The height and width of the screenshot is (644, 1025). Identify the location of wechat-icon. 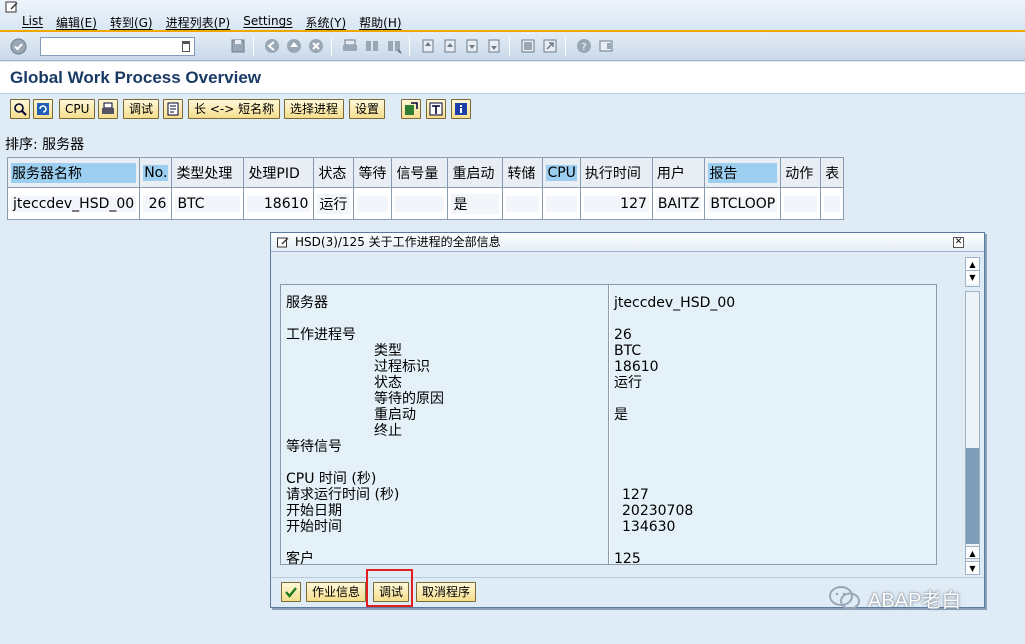
(844, 598).